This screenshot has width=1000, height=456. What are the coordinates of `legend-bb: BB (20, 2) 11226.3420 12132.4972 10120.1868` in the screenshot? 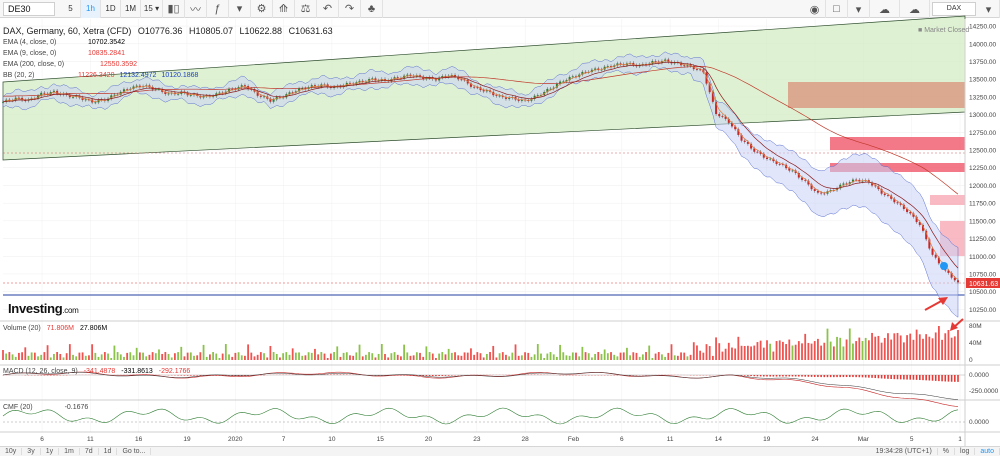 It's located at (168, 75).